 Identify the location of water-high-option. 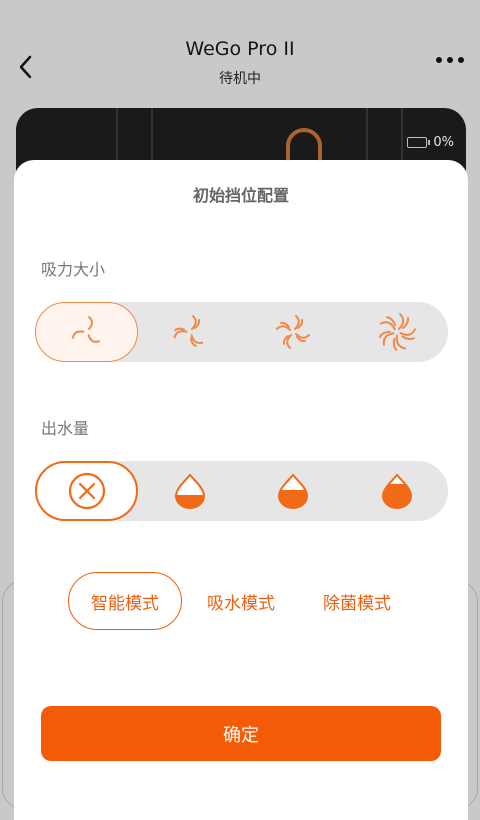
(396, 491).